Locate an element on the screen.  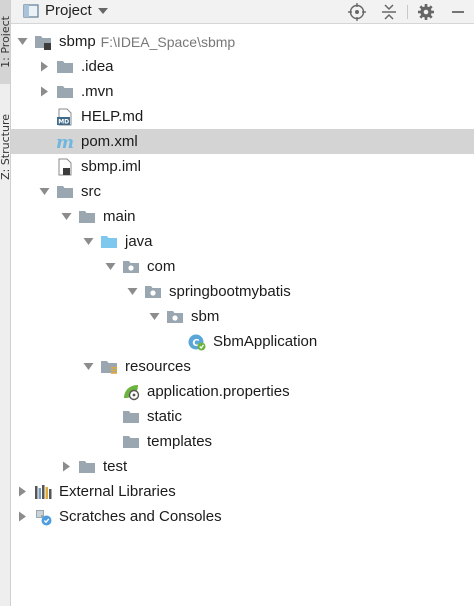
tree-node: .idea is located at coordinates (242, 66).